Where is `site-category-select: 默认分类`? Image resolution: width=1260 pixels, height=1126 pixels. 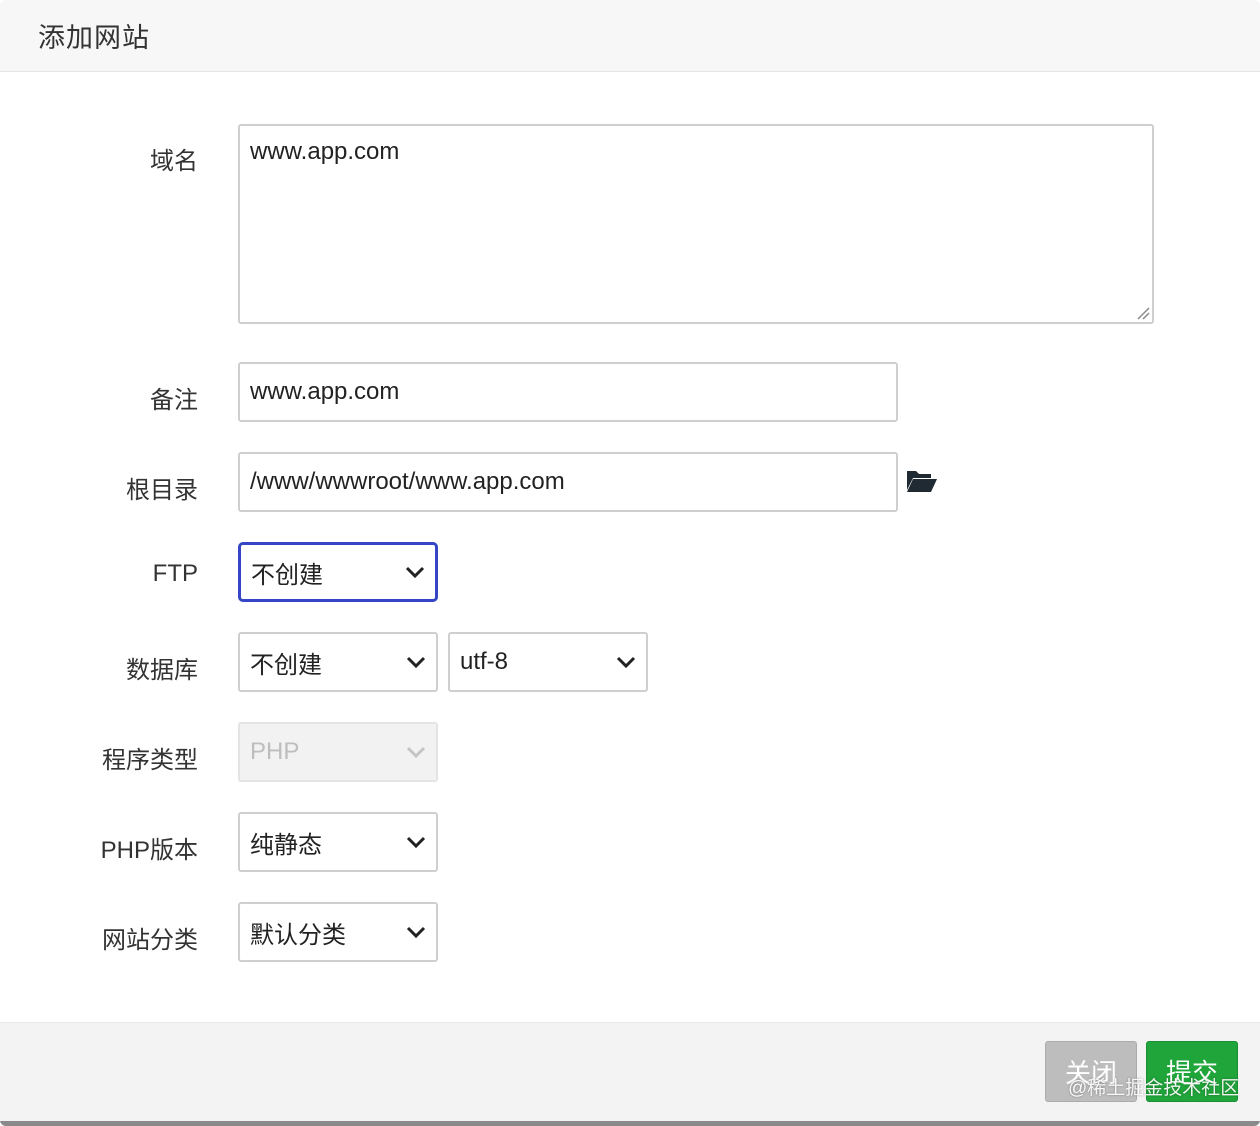 site-category-select: 默认分类 is located at coordinates (338, 932).